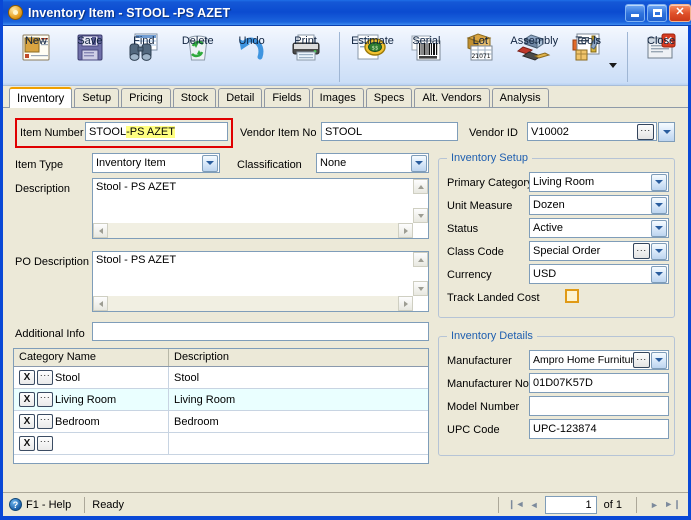  Describe the element at coordinates (294, 357) in the screenshot. I see `column-header-description: Description` at that location.